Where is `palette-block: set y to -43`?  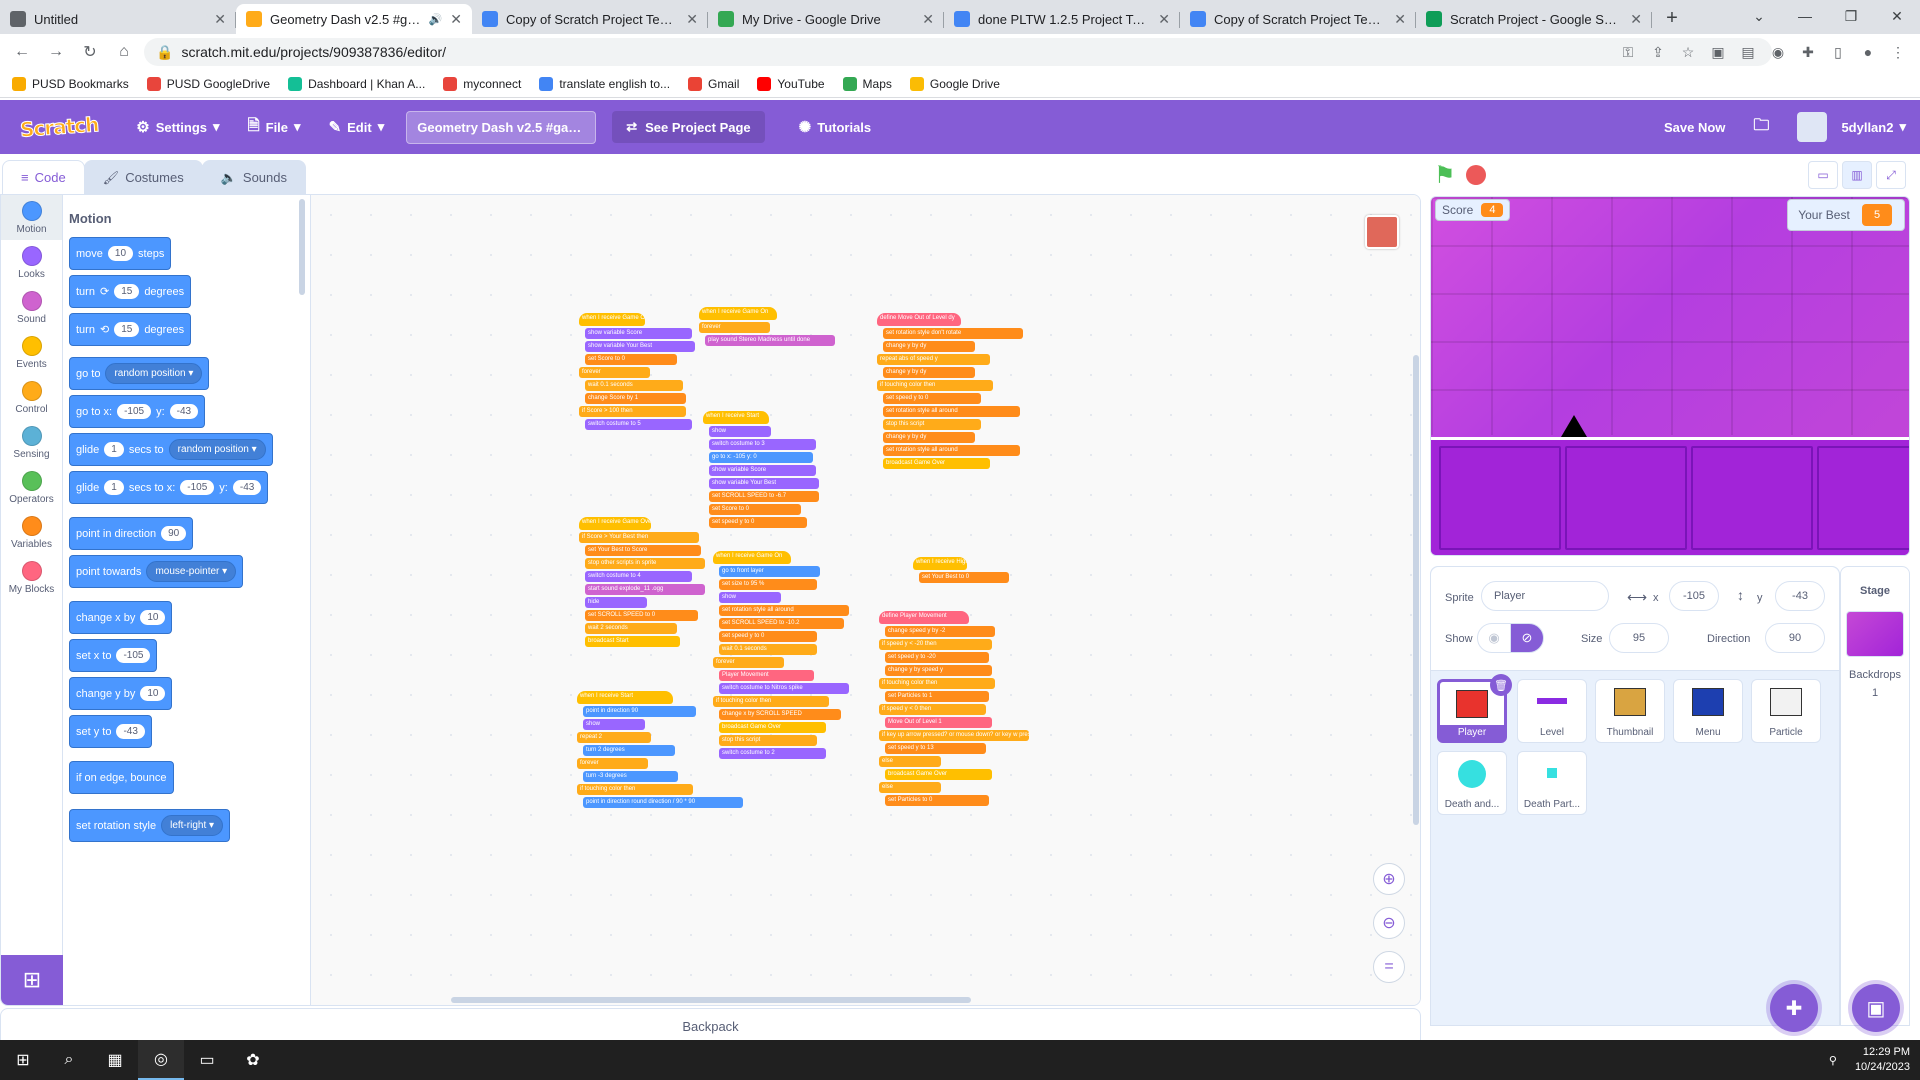
palette-block: set y to -43 is located at coordinates (110, 731).